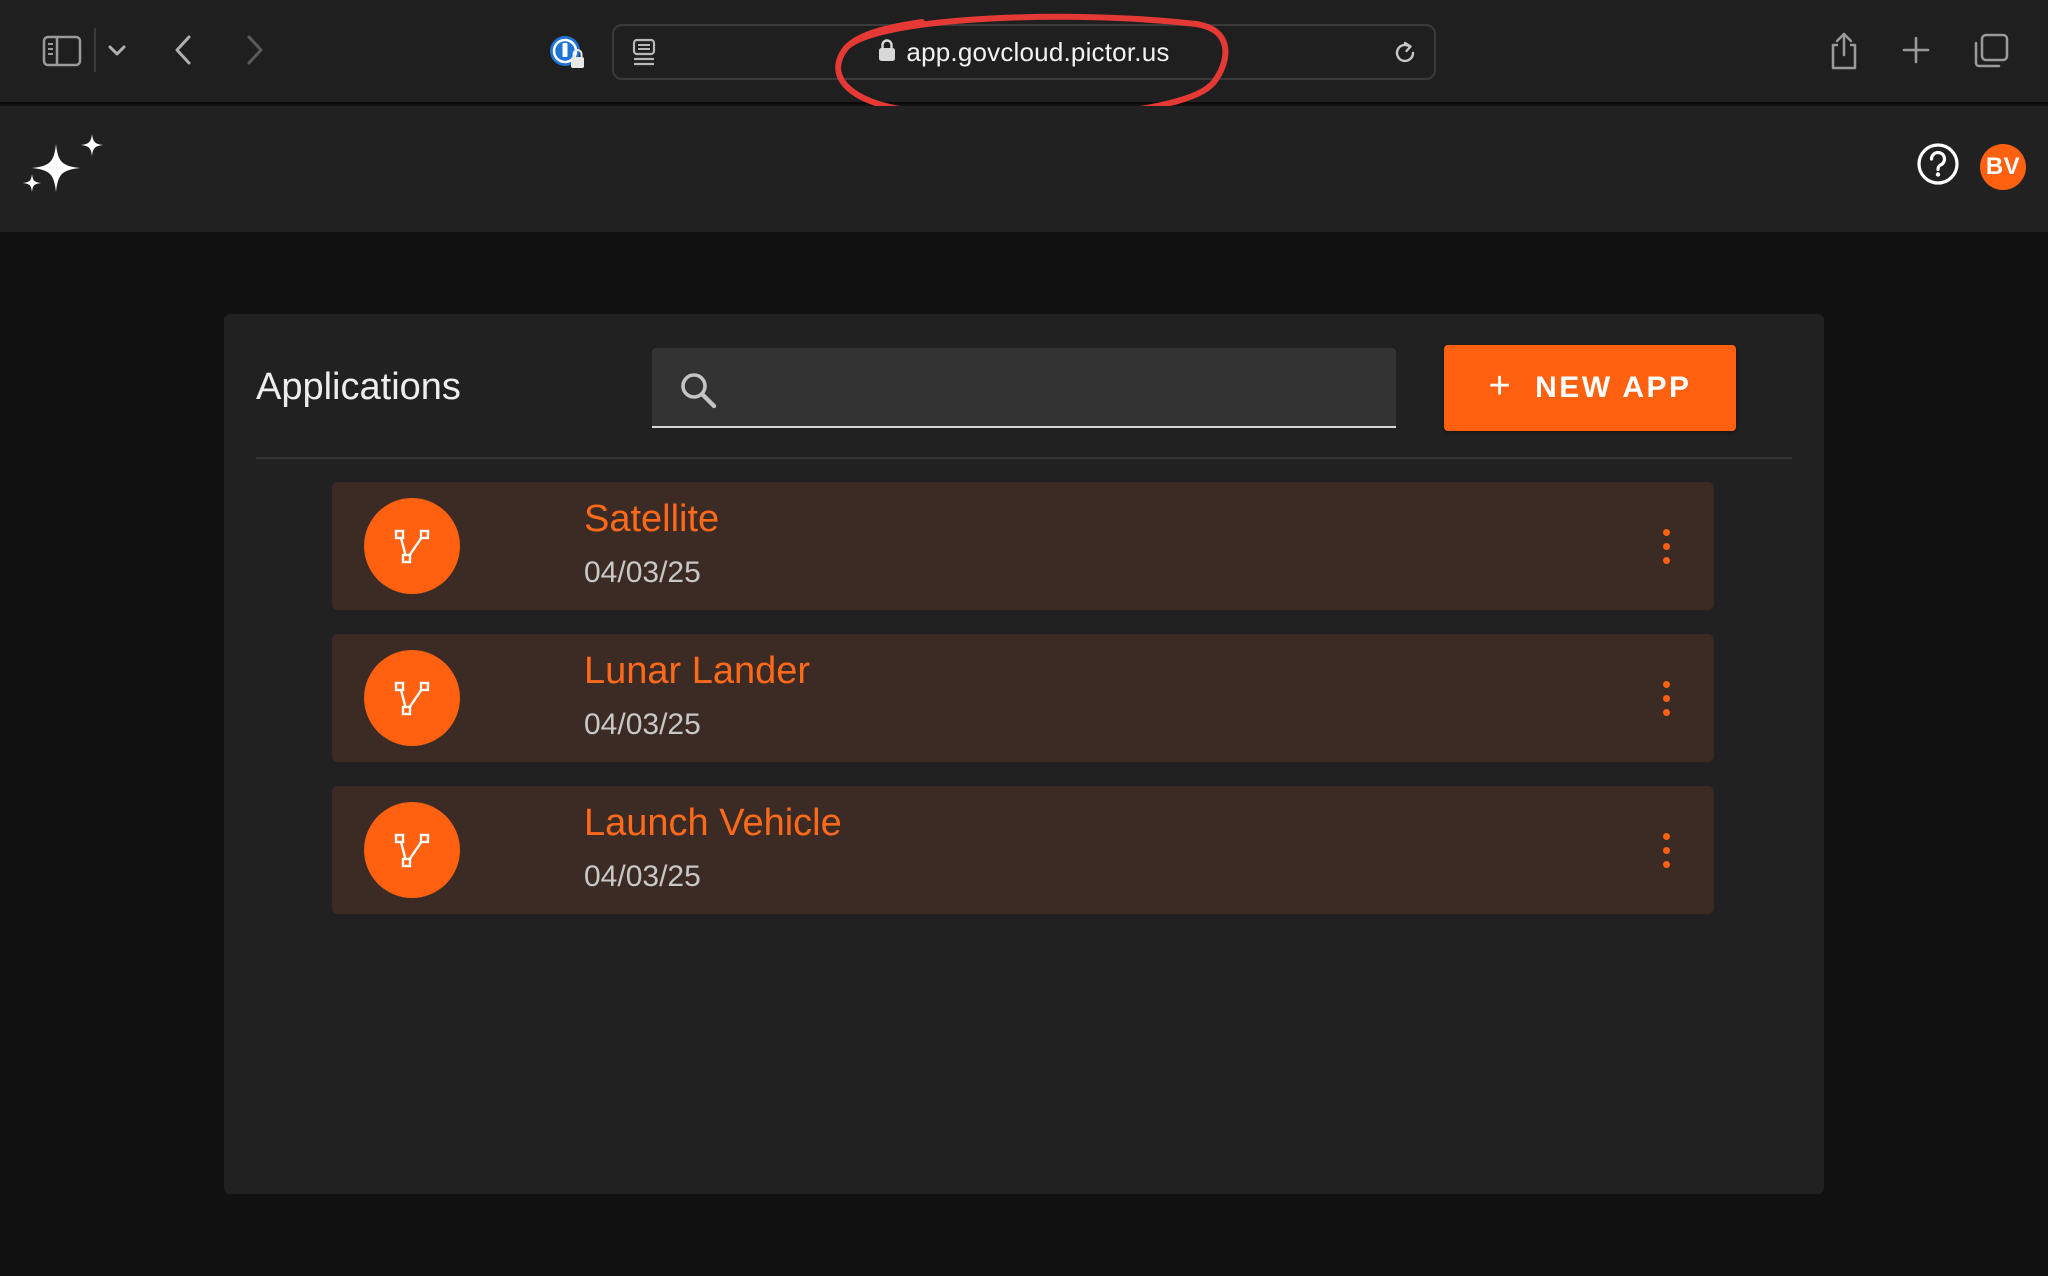  Describe the element at coordinates (1405, 53) in the screenshot. I see `reload-icon` at that location.